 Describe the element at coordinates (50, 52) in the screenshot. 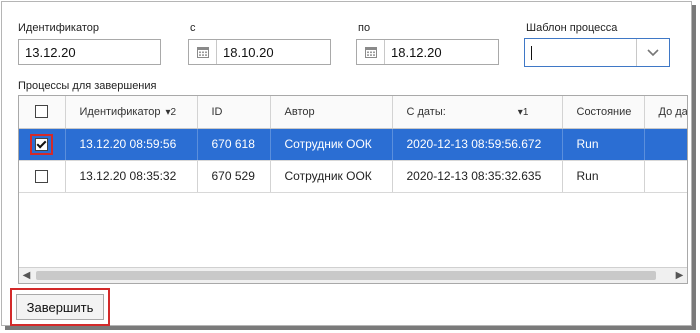

I see `identifier-value: 13.12.20` at that location.